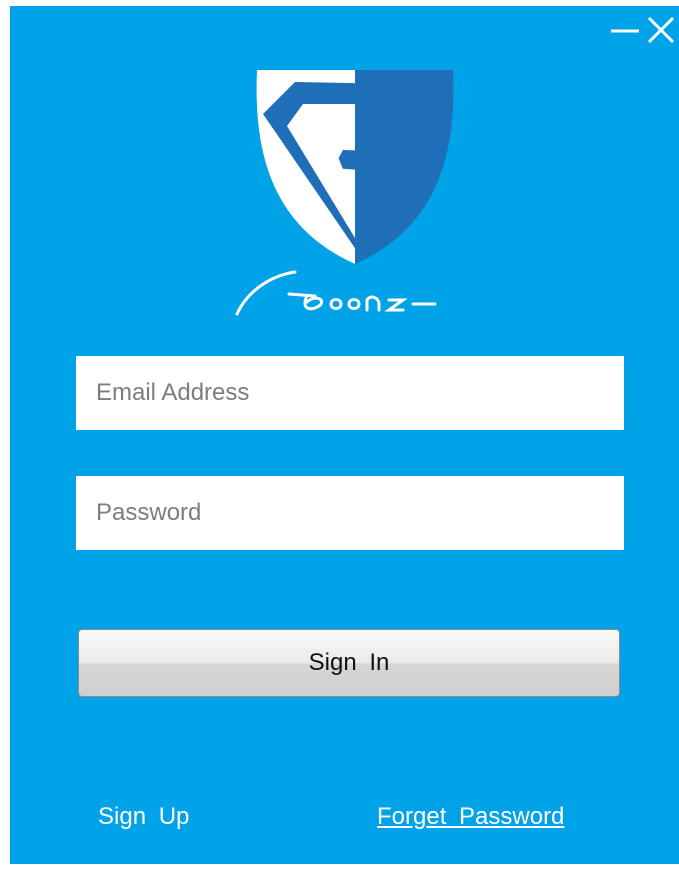  I want to click on close-icon, so click(661, 30).